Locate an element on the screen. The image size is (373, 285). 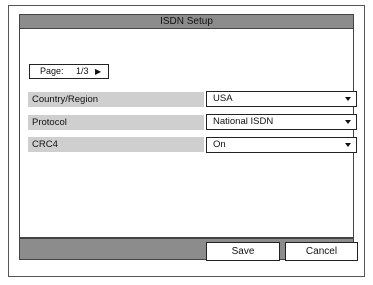
page-label: Page: is located at coordinates (52, 71).